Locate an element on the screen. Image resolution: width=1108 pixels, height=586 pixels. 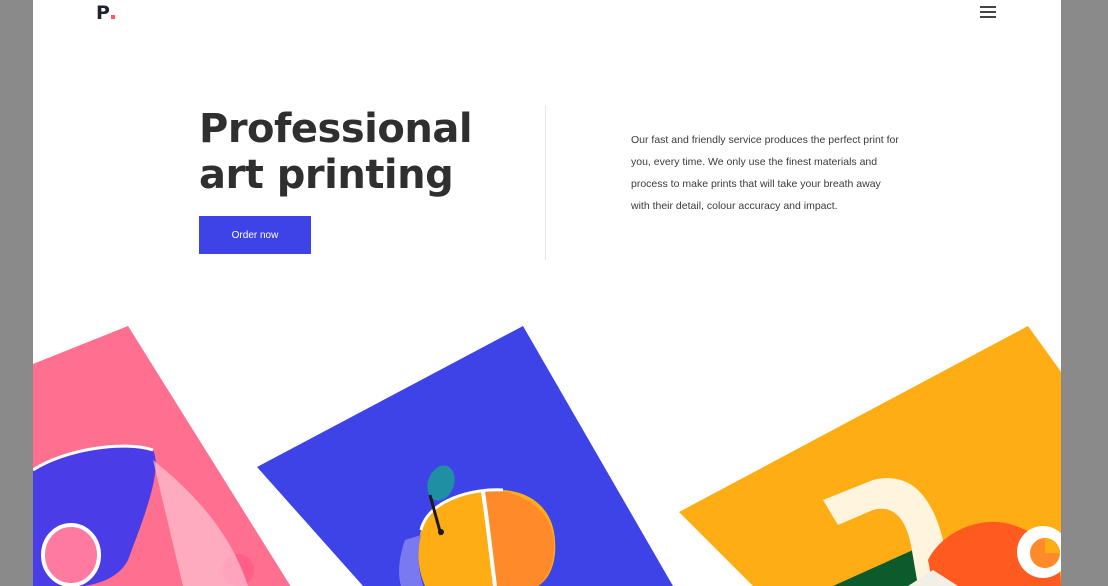
hero-title-line-1: Professional is located at coordinates (336, 129).